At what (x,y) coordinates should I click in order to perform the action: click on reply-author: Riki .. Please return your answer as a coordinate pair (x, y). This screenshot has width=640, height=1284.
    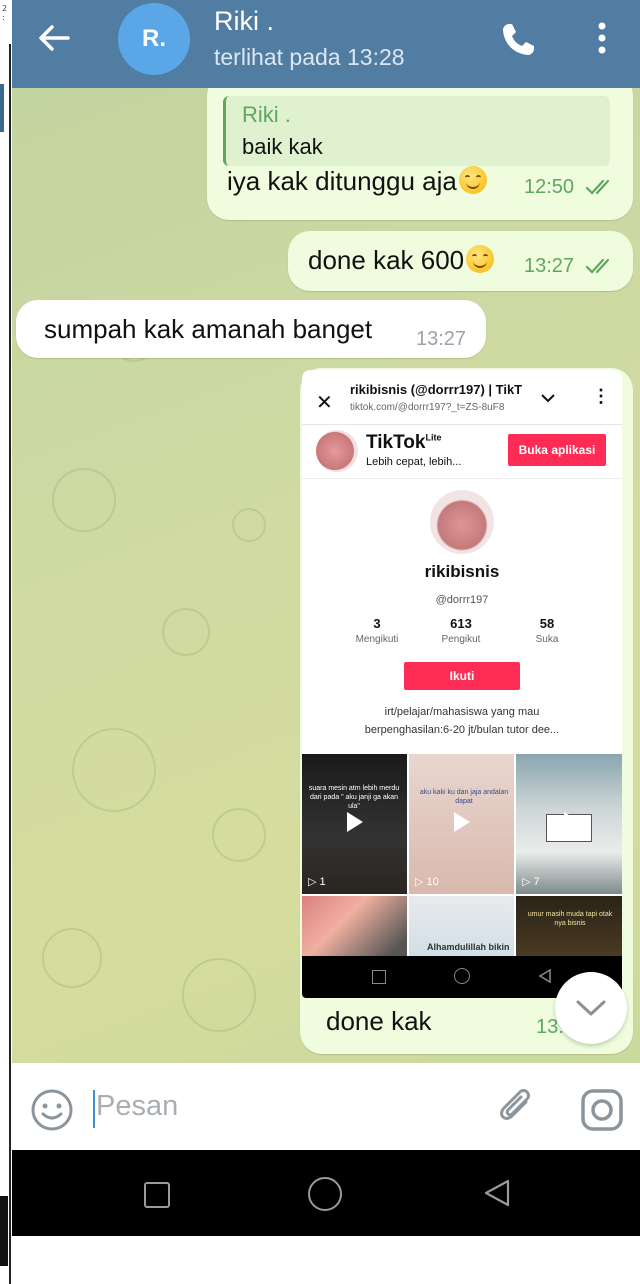
    Looking at the image, I should click on (266, 114).